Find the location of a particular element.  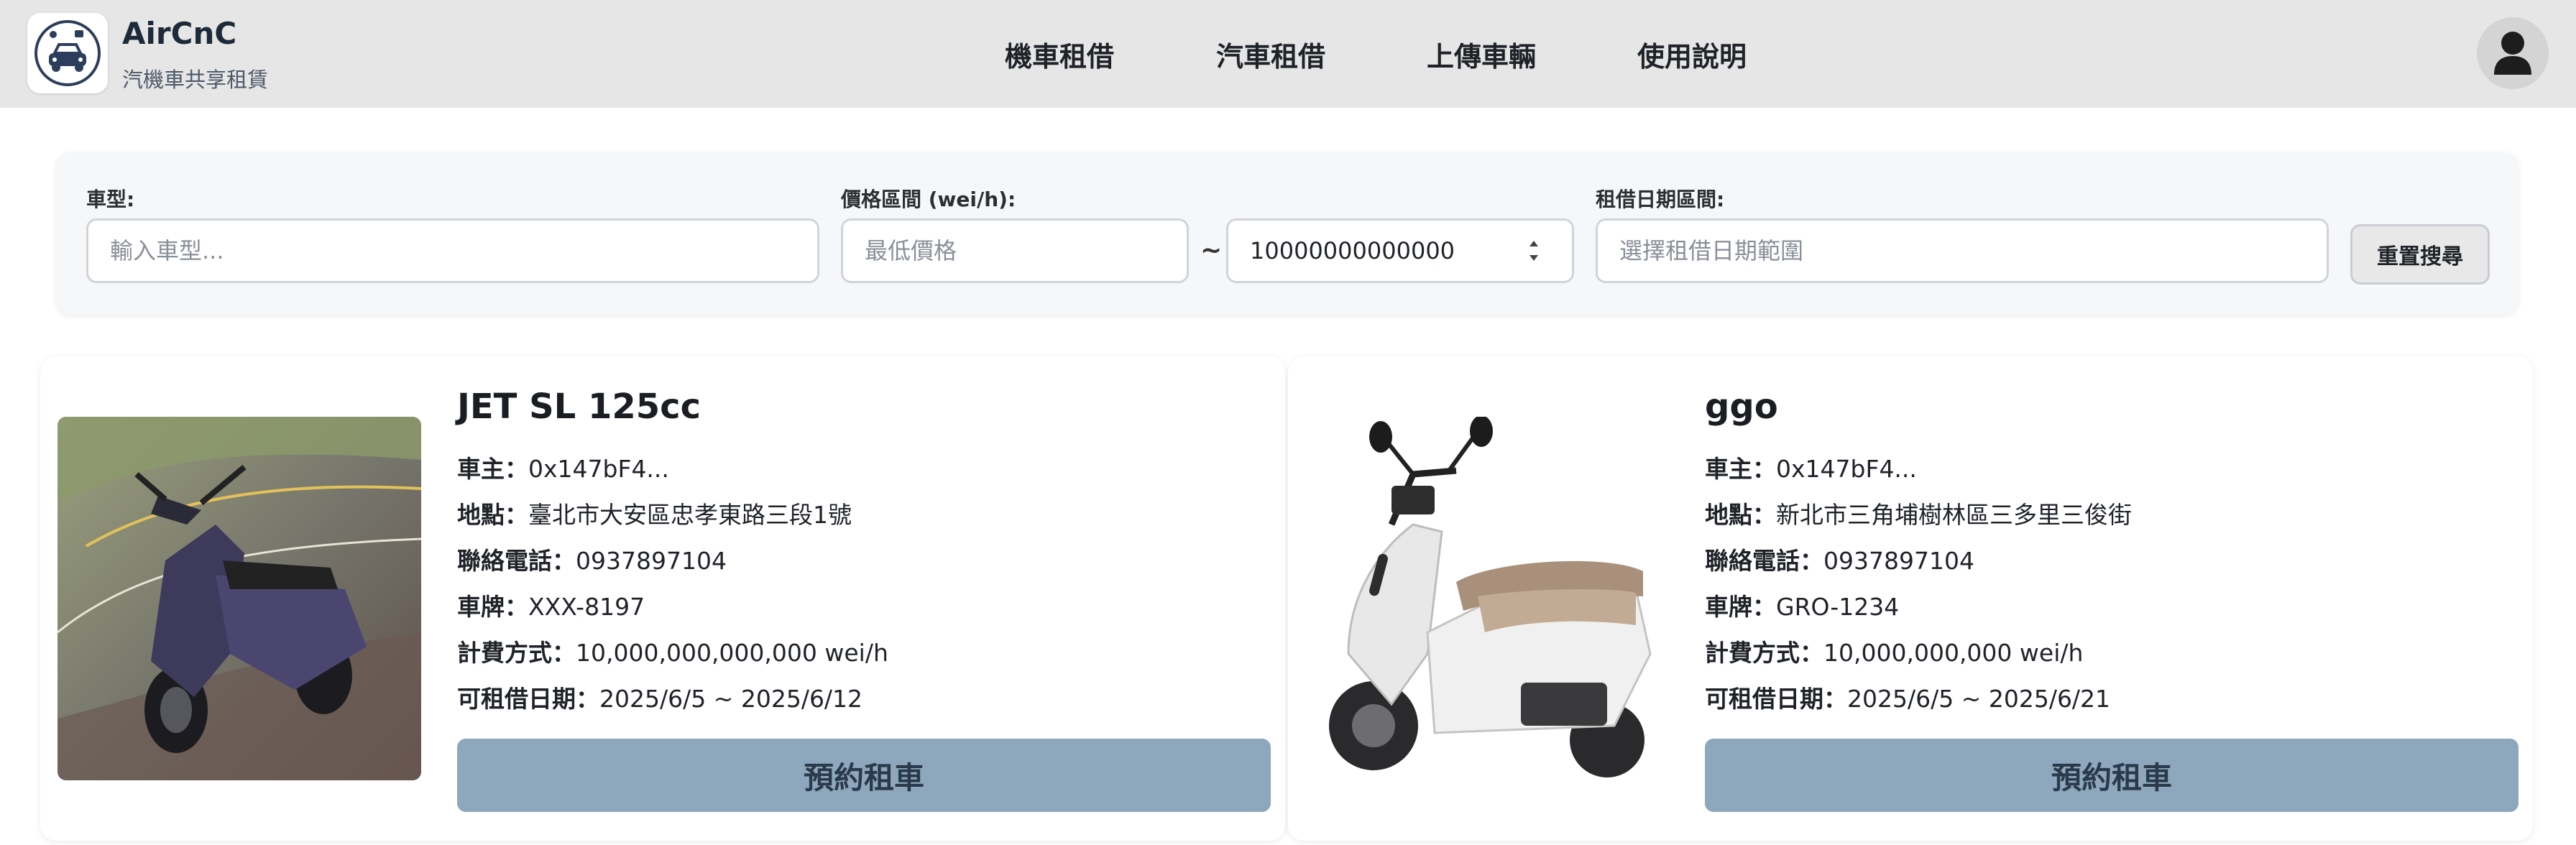

vehicle-name: JET SL 125cc is located at coordinates (579, 407).